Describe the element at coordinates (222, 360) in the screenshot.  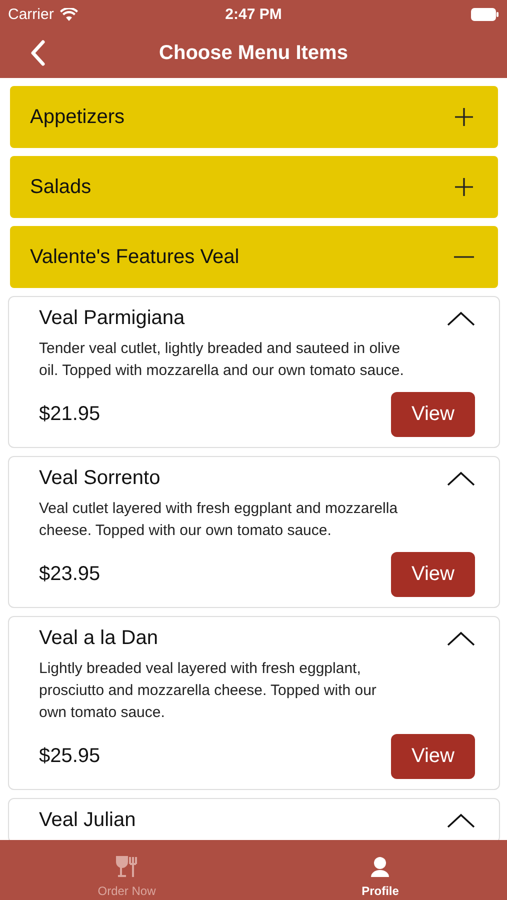
I see `item-description: Tender veal cutlet, lightly breaded and sauteed in olive oil. Topped with mozzarella and our own tomato sauce.` at that location.